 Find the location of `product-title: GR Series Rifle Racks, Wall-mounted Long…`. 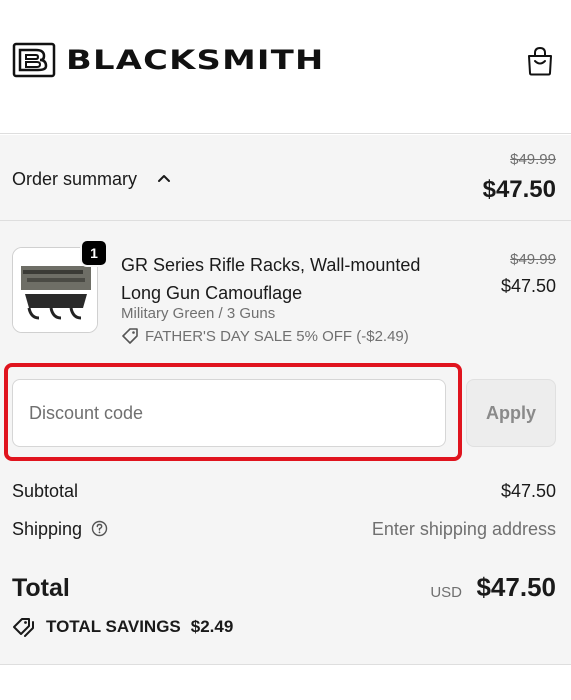

product-title: GR Series Rifle Racks, Wall-mounted Long… is located at coordinates (271, 279).